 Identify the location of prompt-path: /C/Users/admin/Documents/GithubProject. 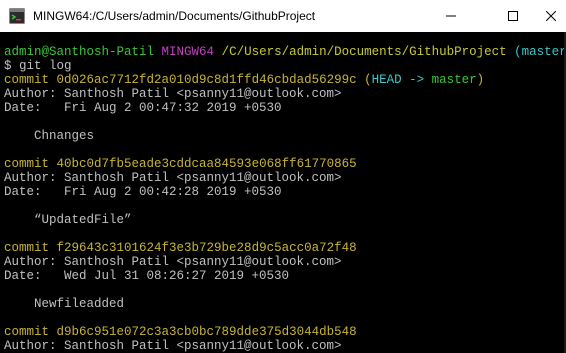
(364, 52).